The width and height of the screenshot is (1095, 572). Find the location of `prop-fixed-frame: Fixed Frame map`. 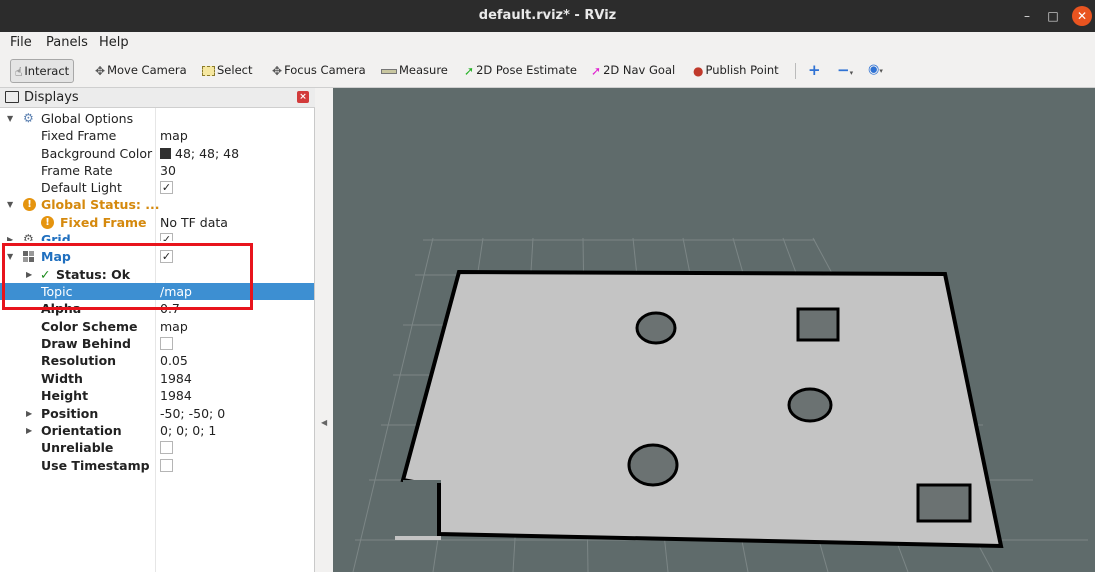

prop-fixed-frame: Fixed Frame map is located at coordinates (157, 135).